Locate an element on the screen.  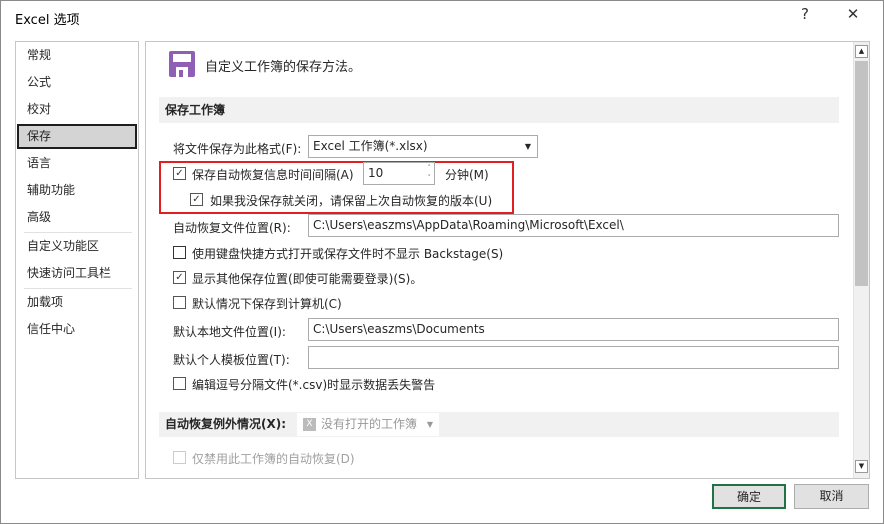
format-value: Excel 工作簿(*.xlsx) is located at coordinates (370, 146).